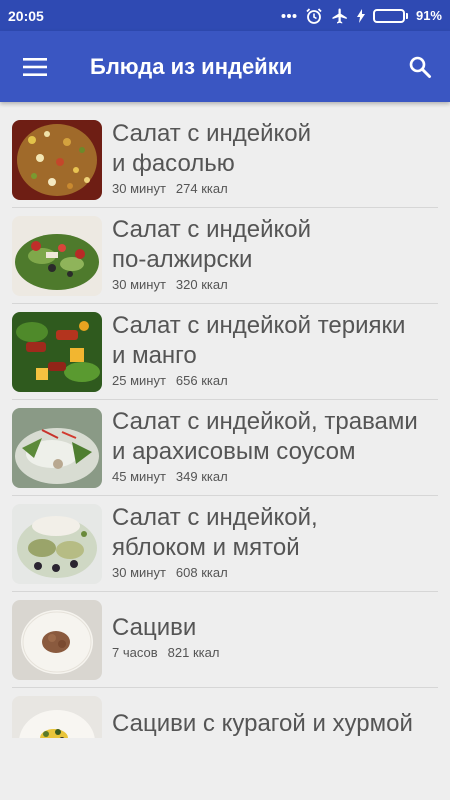  I want to click on recipe-item: Сациви 7 часов 821 ккал, so click(225, 640).